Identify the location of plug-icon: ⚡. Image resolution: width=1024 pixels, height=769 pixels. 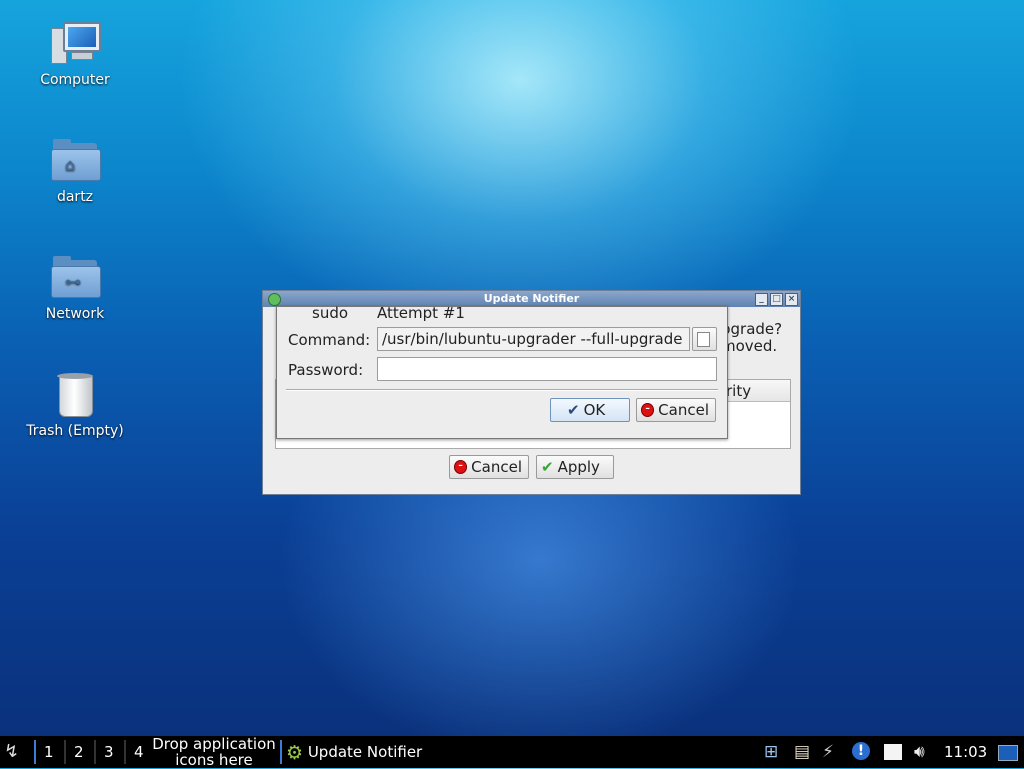
(832, 752).